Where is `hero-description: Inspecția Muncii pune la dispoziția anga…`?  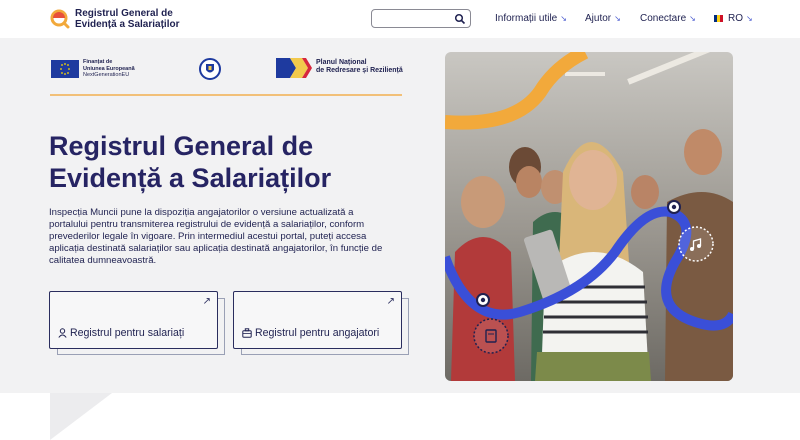
hero-description: Inspecția Muncii pune la dispoziția anga… is located at coordinates (216, 236).